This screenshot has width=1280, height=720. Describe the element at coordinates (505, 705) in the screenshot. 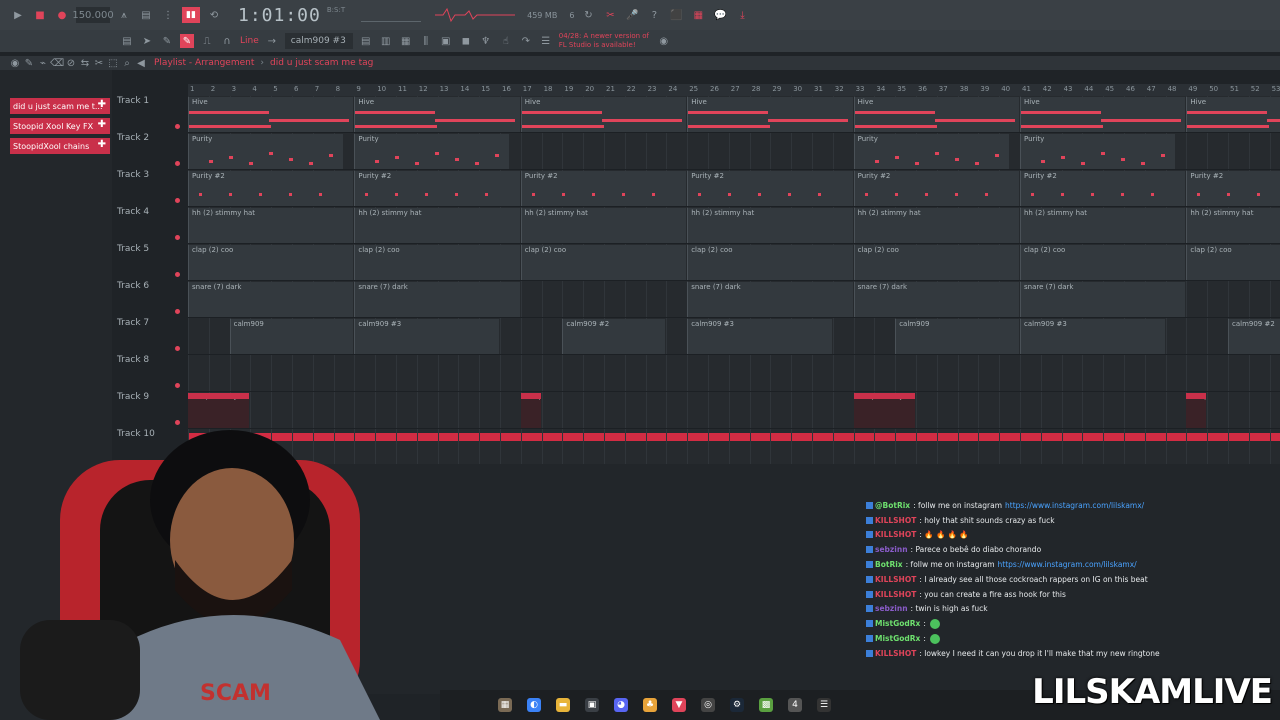

I see `task-view-icon: ▦` at that location.